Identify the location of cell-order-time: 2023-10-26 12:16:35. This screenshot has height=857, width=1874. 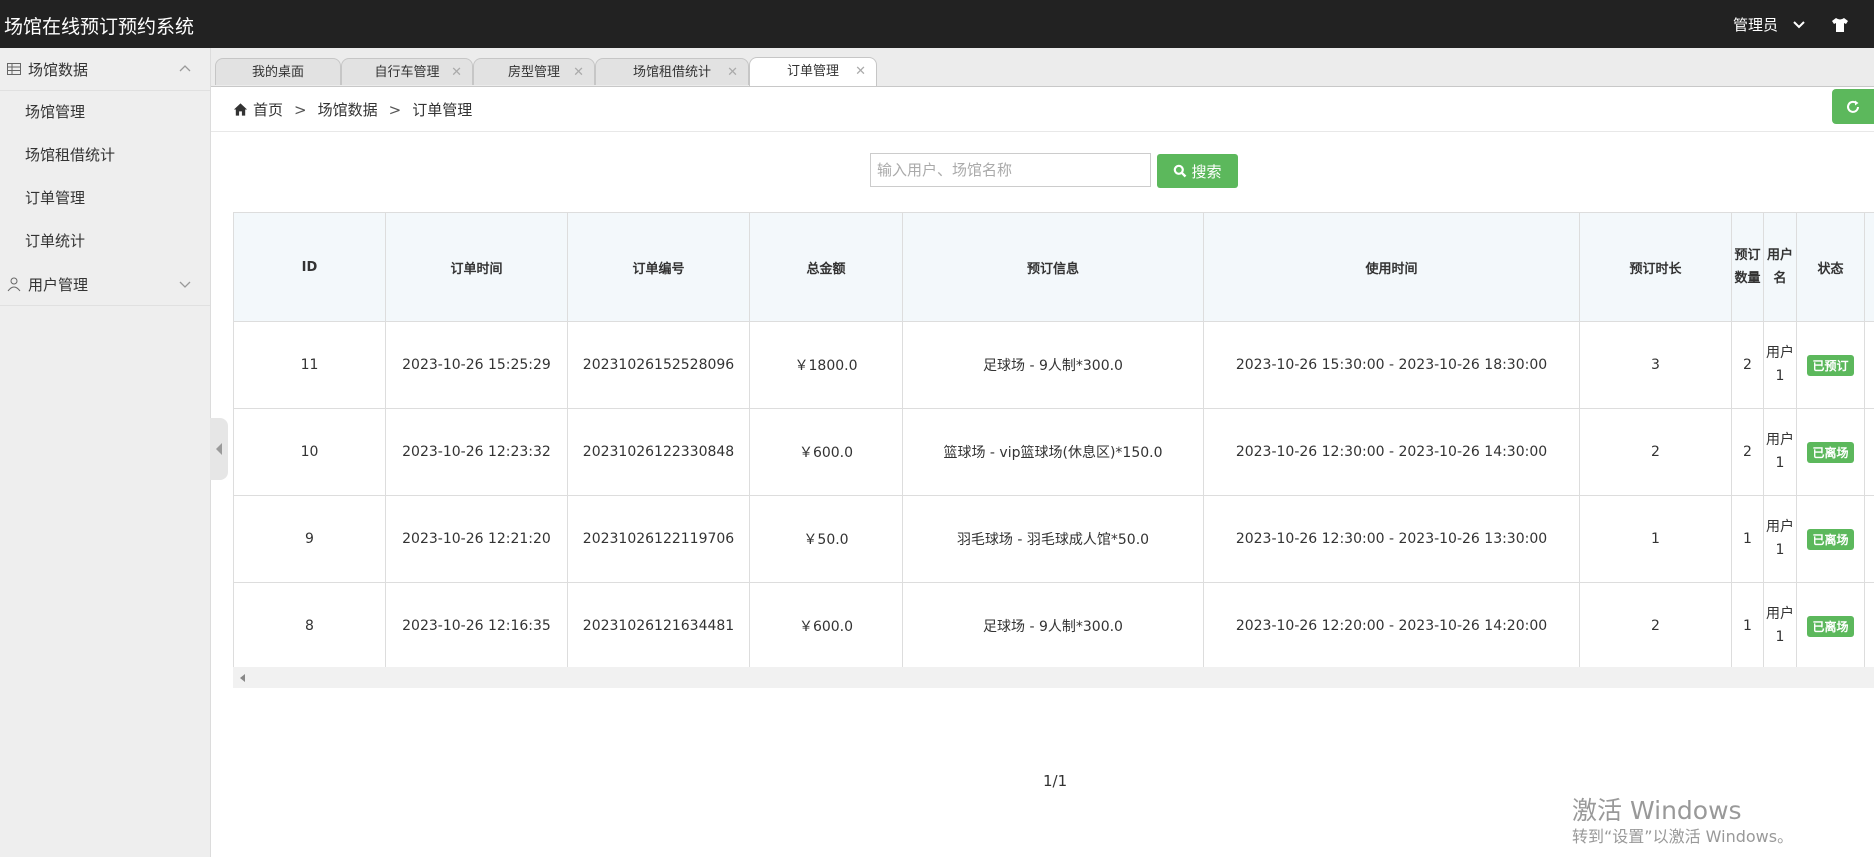
(476, 624).